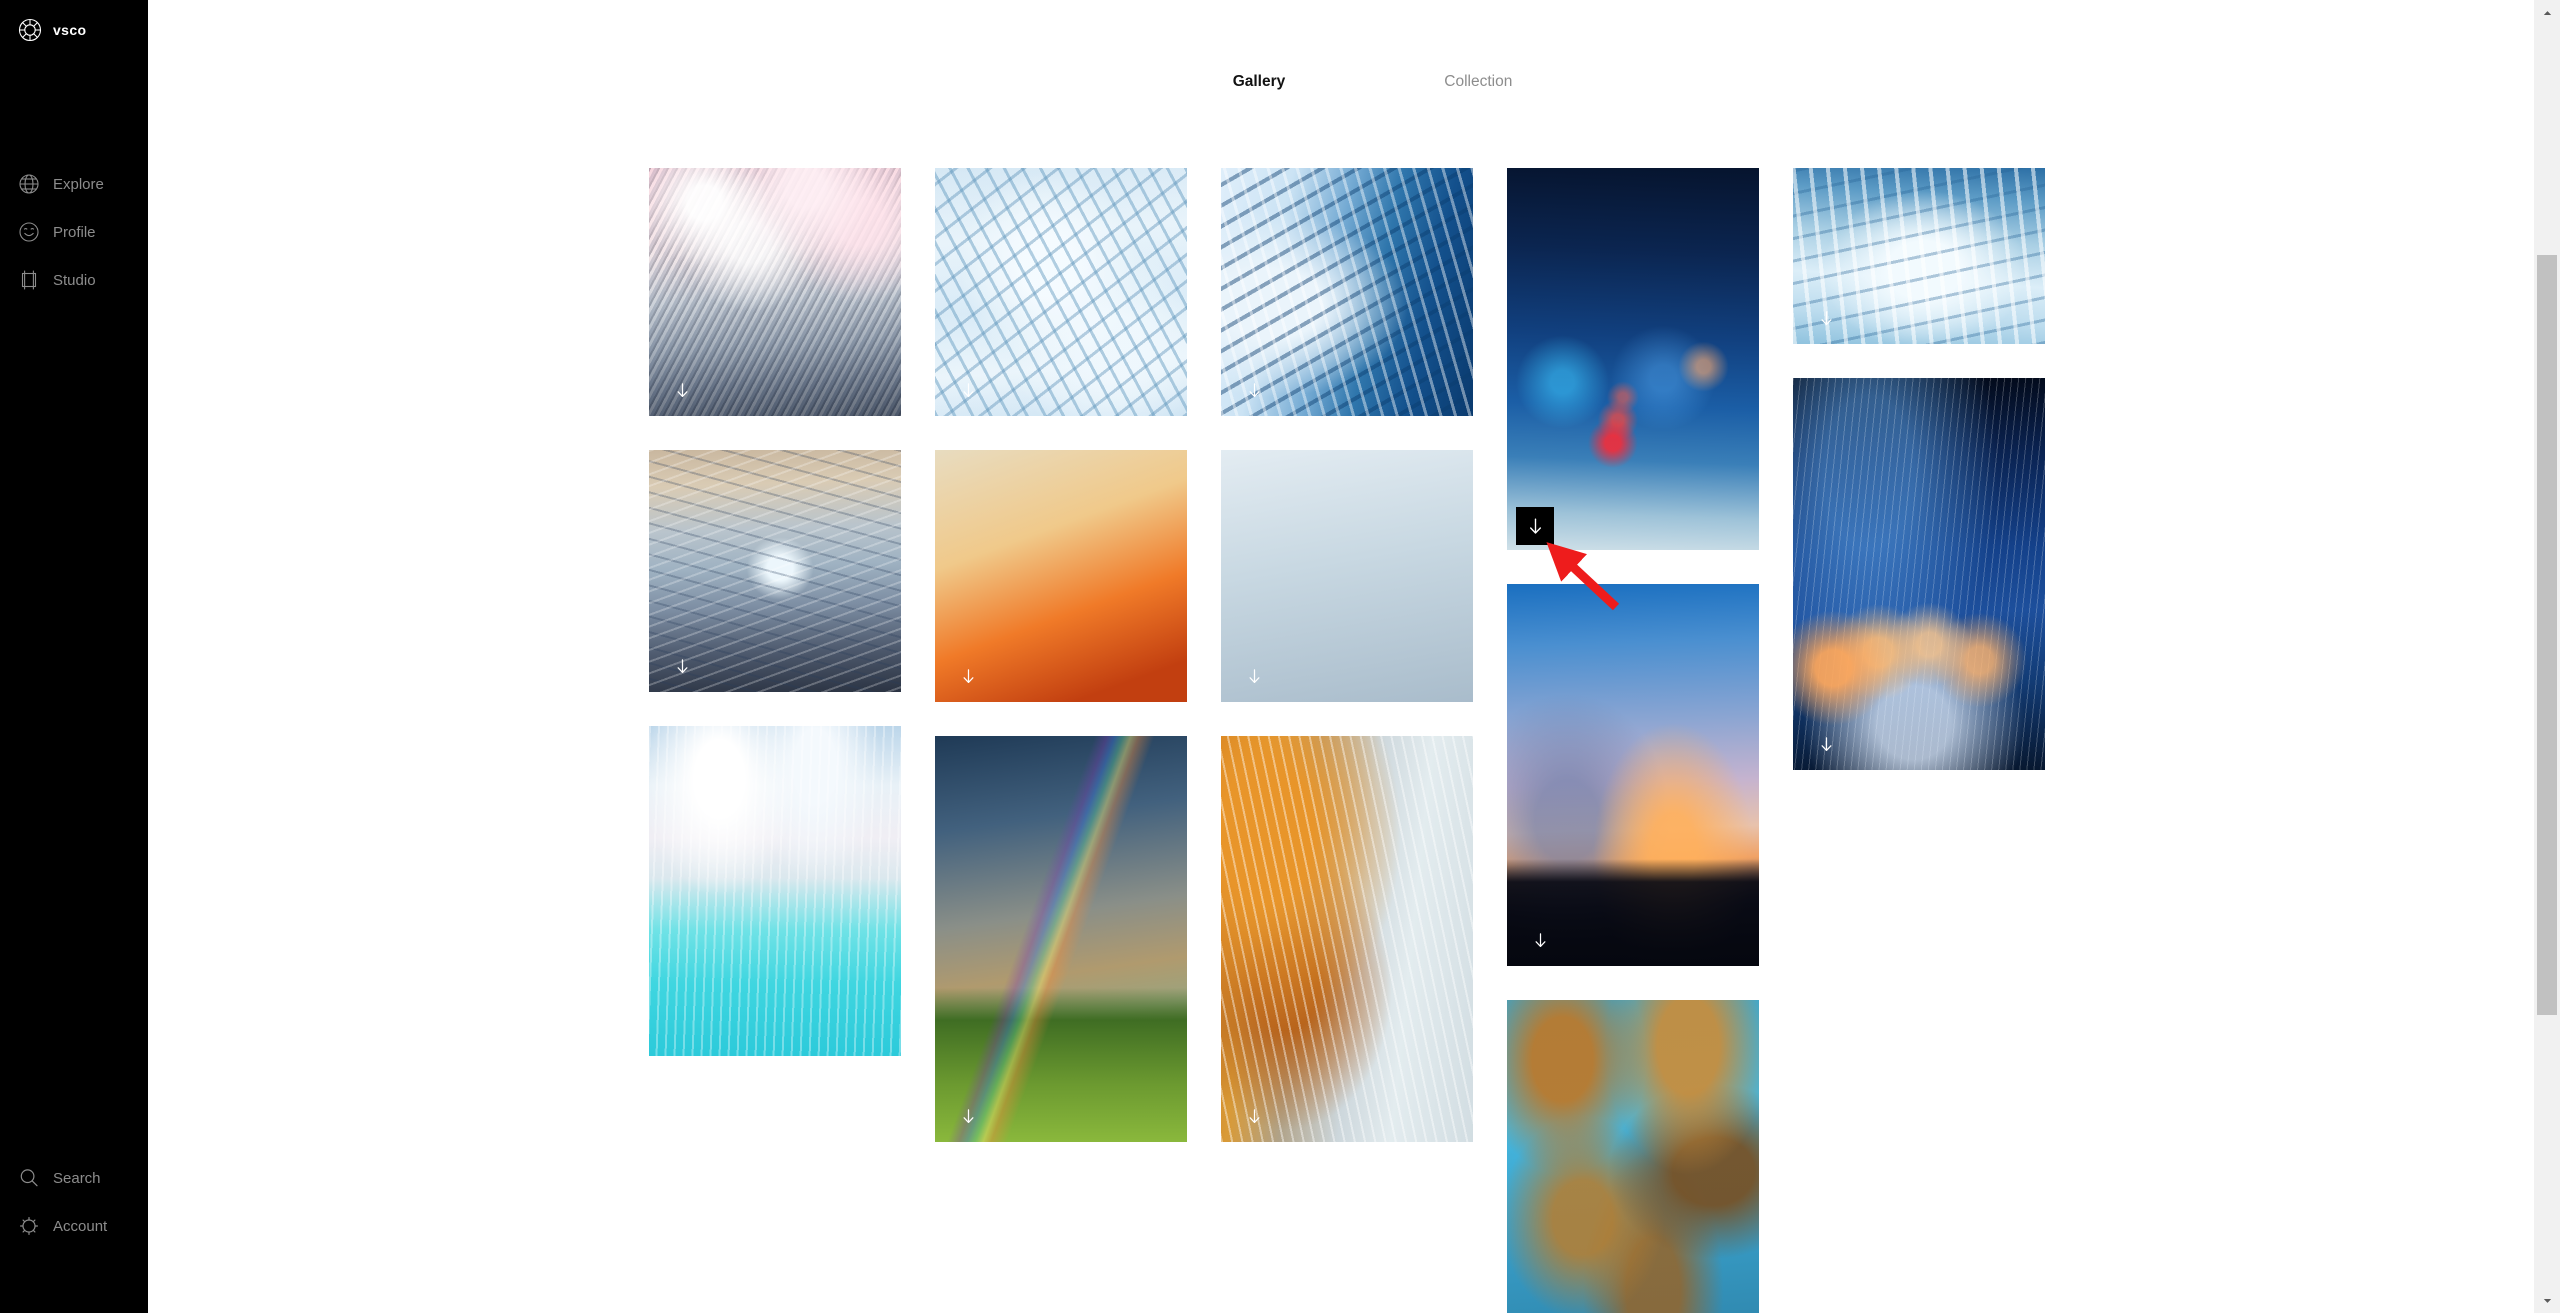  Describe the element at coordinates (29, 184) in the screenshot. I see `globe-icon` at that location.